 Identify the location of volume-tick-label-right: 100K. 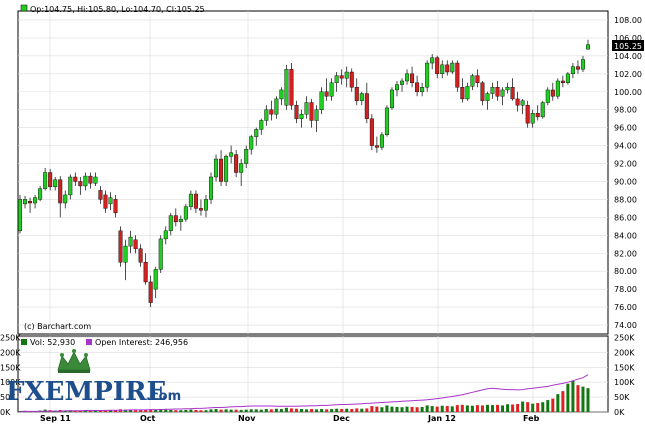
(624, 382).